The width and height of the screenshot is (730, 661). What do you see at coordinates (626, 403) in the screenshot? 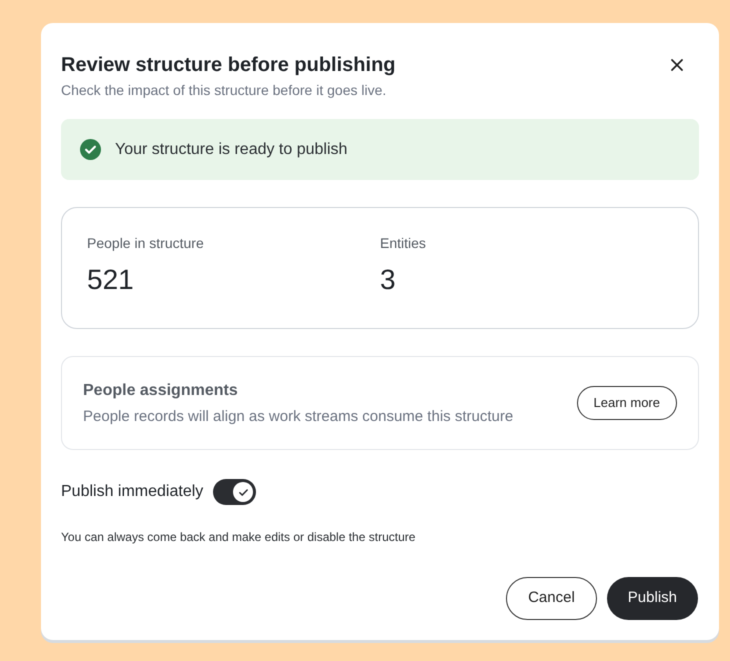
I see `learn-more-button: Learn more` at bounding box center [626, 403].